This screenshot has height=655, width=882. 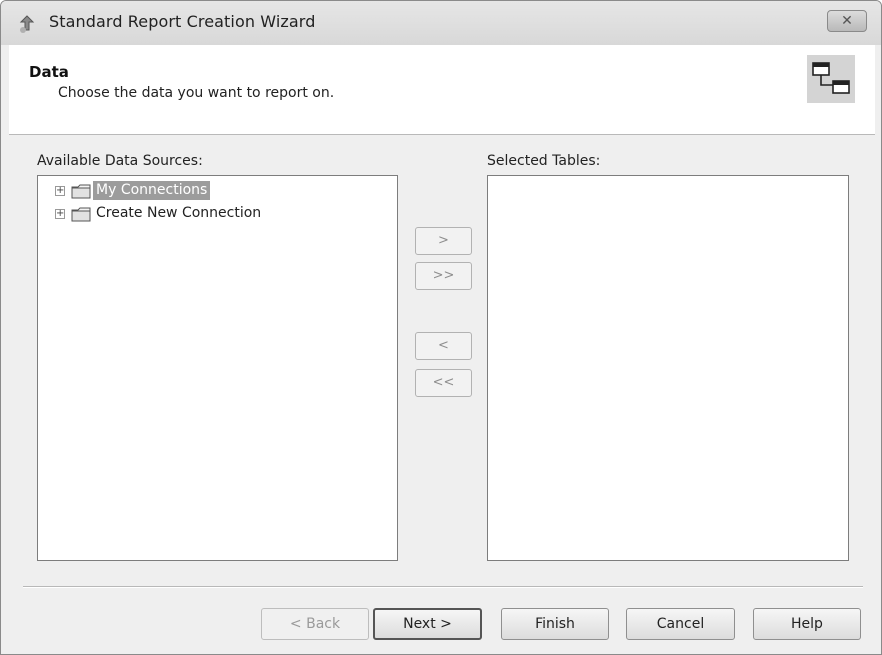 I want to click on window-title: Standard Report Creation Wizard, so click(x=182, y=21).